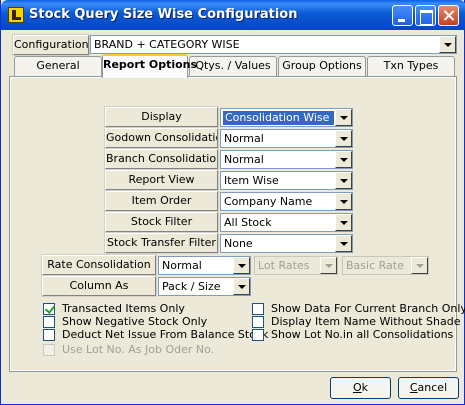 The width and height of the screenshot is (465, 405). What do you see at coordinates (161, 159) in the screenshot?
I see `branch-consolidation-label: Branch Consolidation` at bounding box center [161, 159].